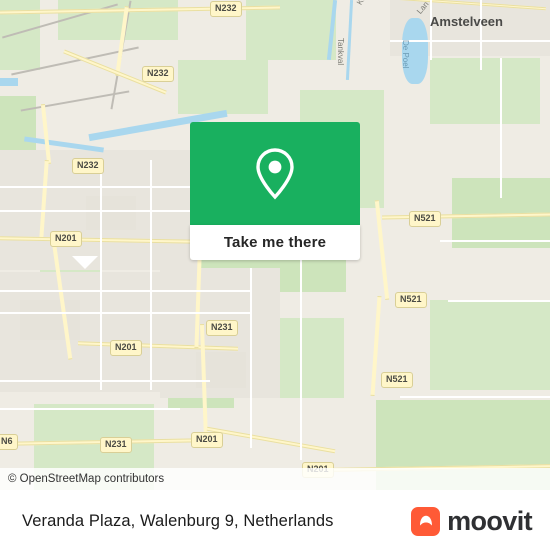 The image size is (550, 550). I want to click on take-me-there-label: Take me there, so click(275, 242).